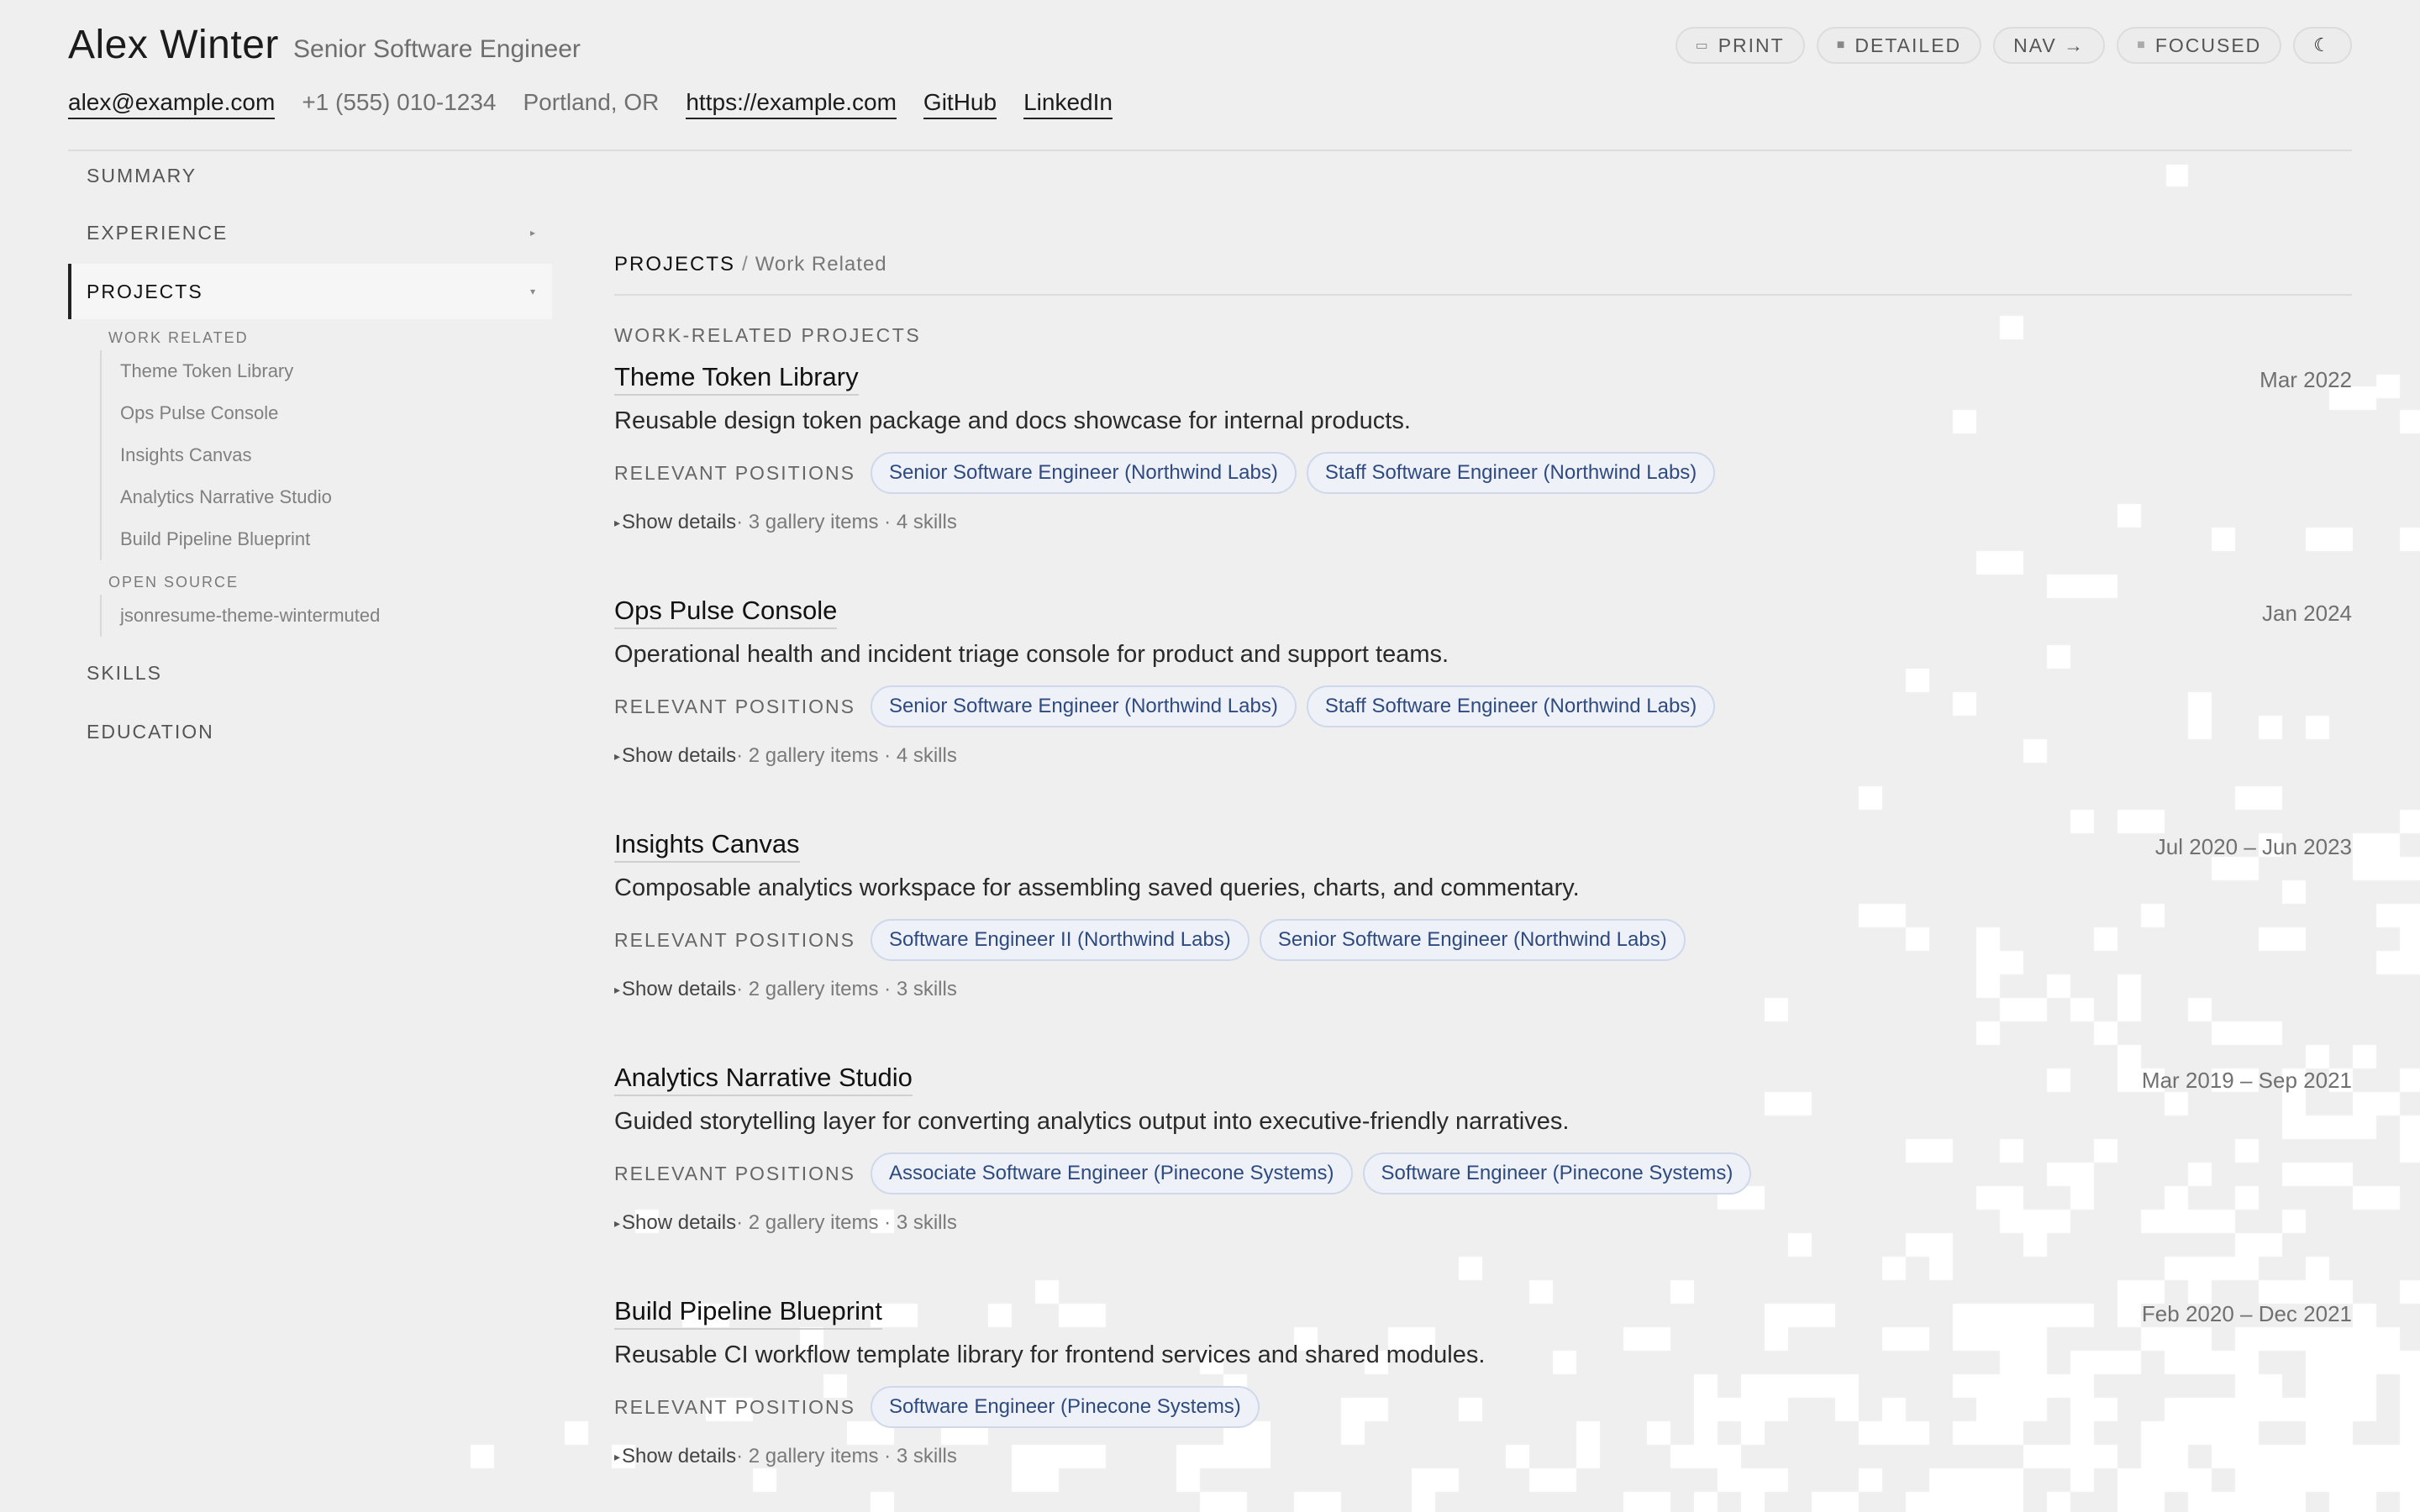 The width and height of the screenshot is (2420, 1512). Describe the element at coordinates (172, 104) in the screenshot. I see `email-link: alex@example.com` at that location.